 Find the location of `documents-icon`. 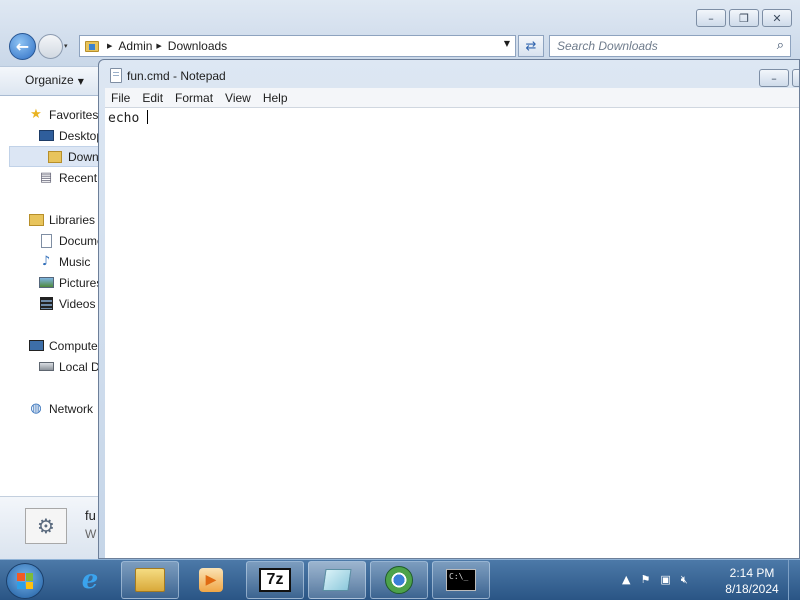

documents-icon is located at coordinates (46, 240).